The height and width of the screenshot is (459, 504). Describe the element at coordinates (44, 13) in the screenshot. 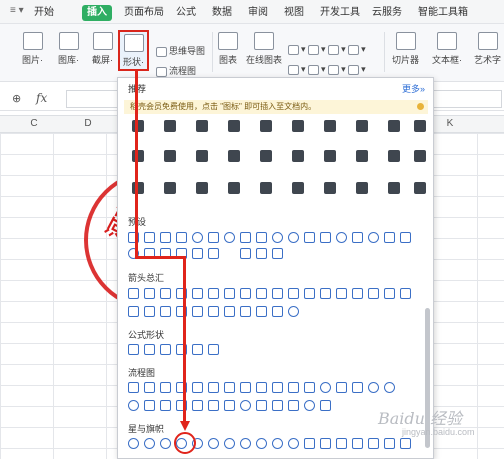

I see `tab-home: 开始` at that location.